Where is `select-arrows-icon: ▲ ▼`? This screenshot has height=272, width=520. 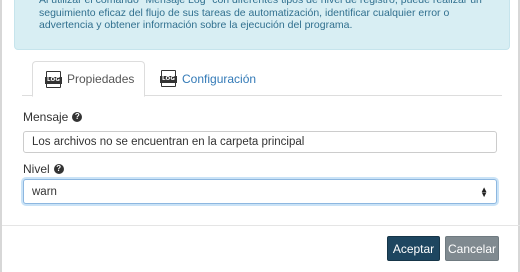 select-arrows-icon: ▲ ▼ is located at coordinates (484, 191).